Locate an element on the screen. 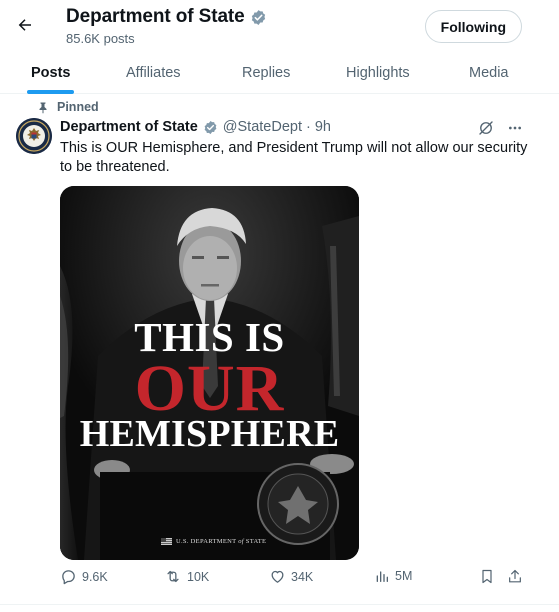  views-icon is located at coordinates (382, 576).